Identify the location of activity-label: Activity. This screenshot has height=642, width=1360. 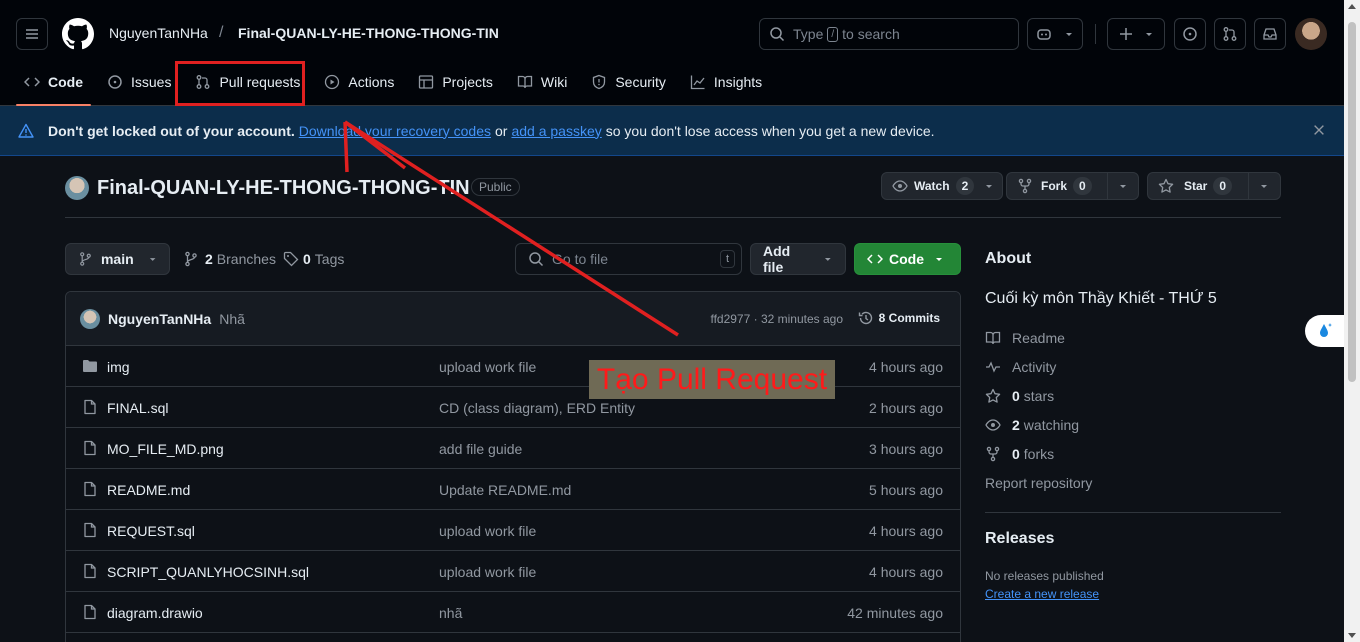
(1034, 367).